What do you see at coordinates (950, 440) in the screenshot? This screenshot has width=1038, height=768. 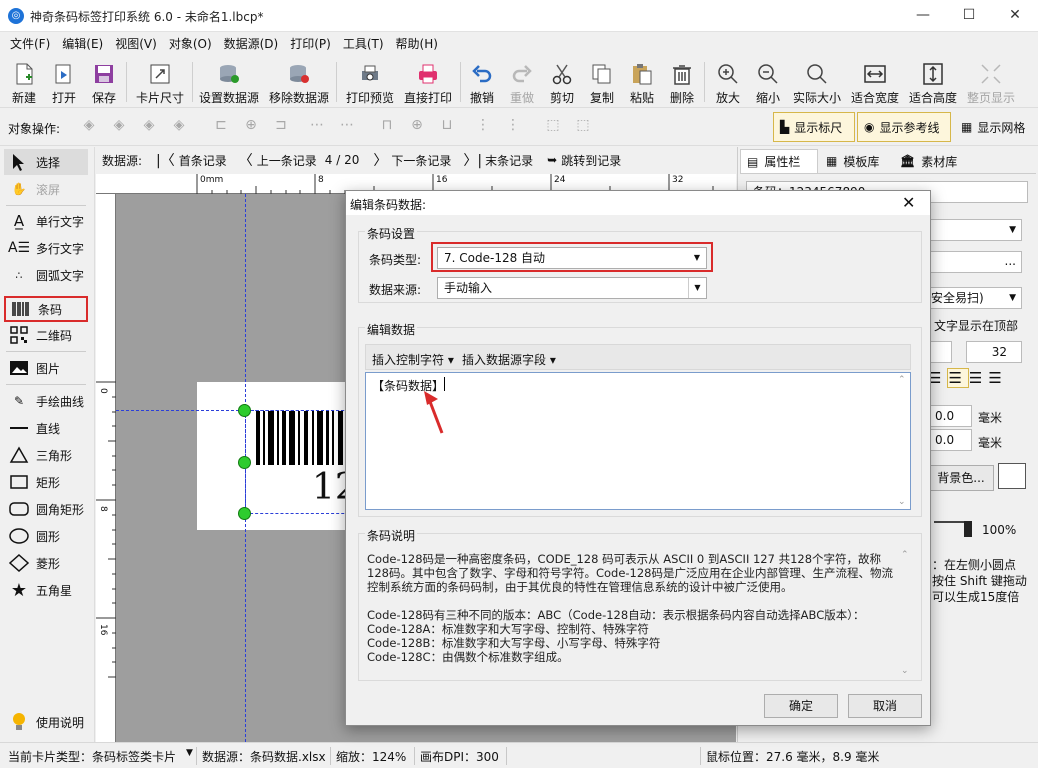 I see `offset-y-input: 0.0` at bounding box center [950, 440].